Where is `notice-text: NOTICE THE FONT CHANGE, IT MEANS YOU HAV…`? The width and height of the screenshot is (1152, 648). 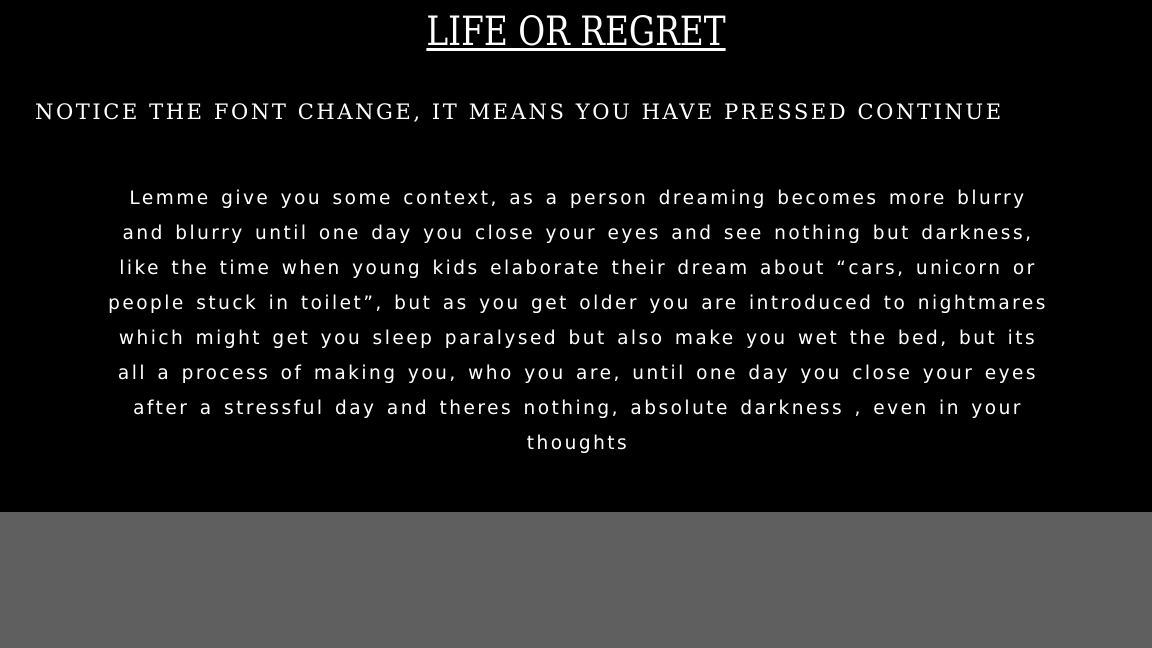 notice-text: NOTICE THE FONT CHANGE, IT MEANS YOU HAV… is located at coordinates (519, 112).